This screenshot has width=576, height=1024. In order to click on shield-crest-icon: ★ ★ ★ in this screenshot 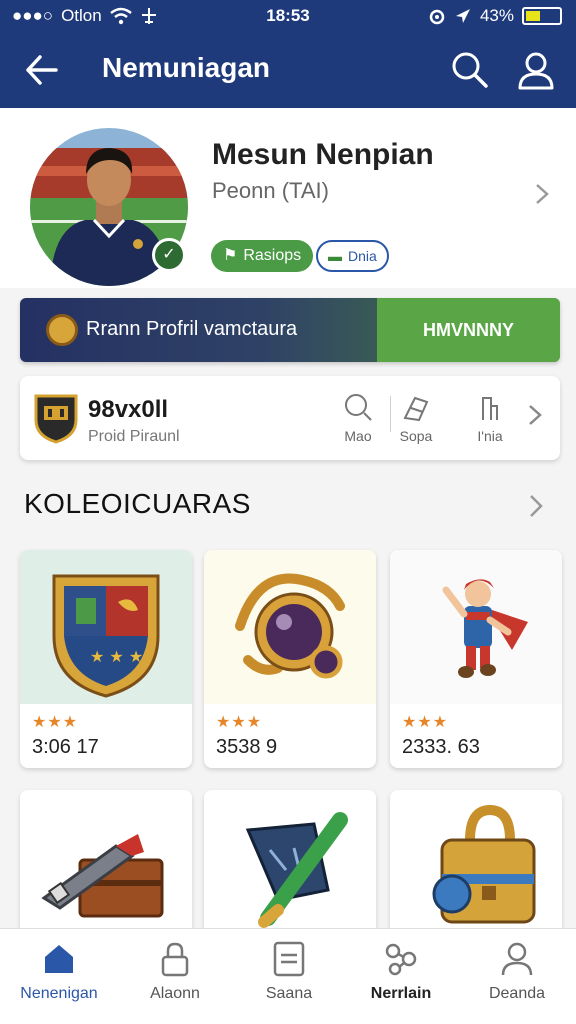, I will do `click(106, 627)`.